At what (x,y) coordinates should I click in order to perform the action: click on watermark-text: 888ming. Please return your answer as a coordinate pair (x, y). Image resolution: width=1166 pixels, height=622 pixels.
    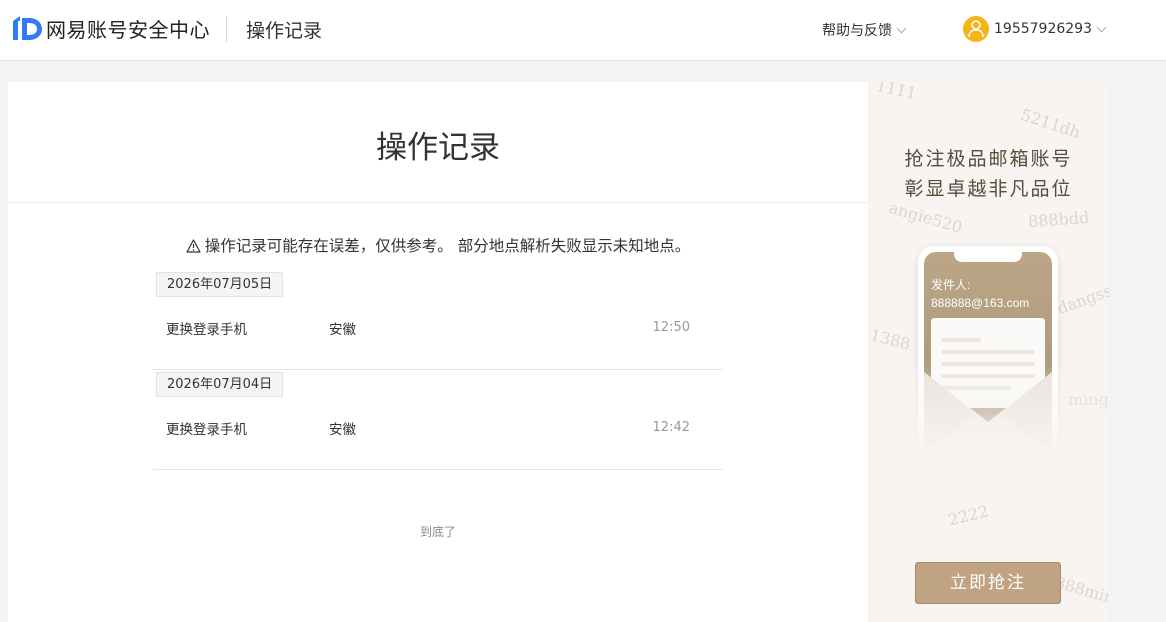
    Looking at the image, I should click on (1080, 591).